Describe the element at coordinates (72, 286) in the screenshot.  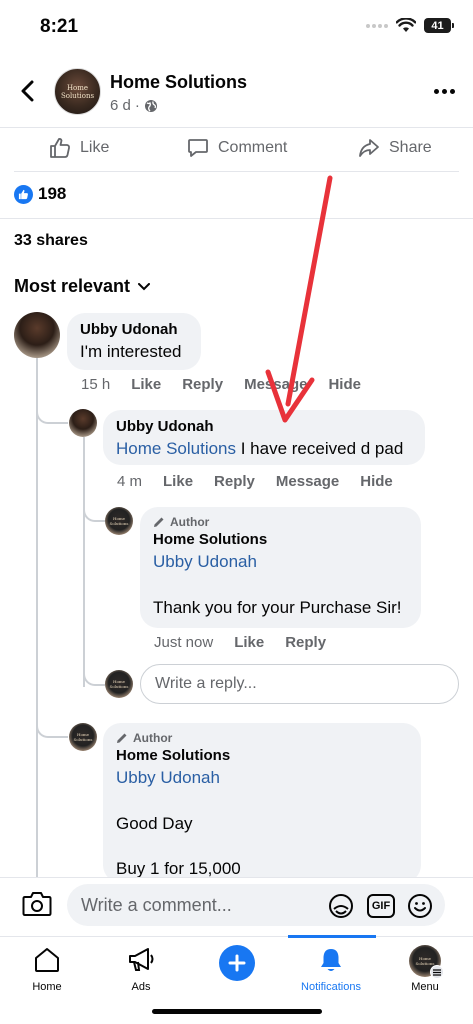
I see `sort-label: Most relevant` at that location.